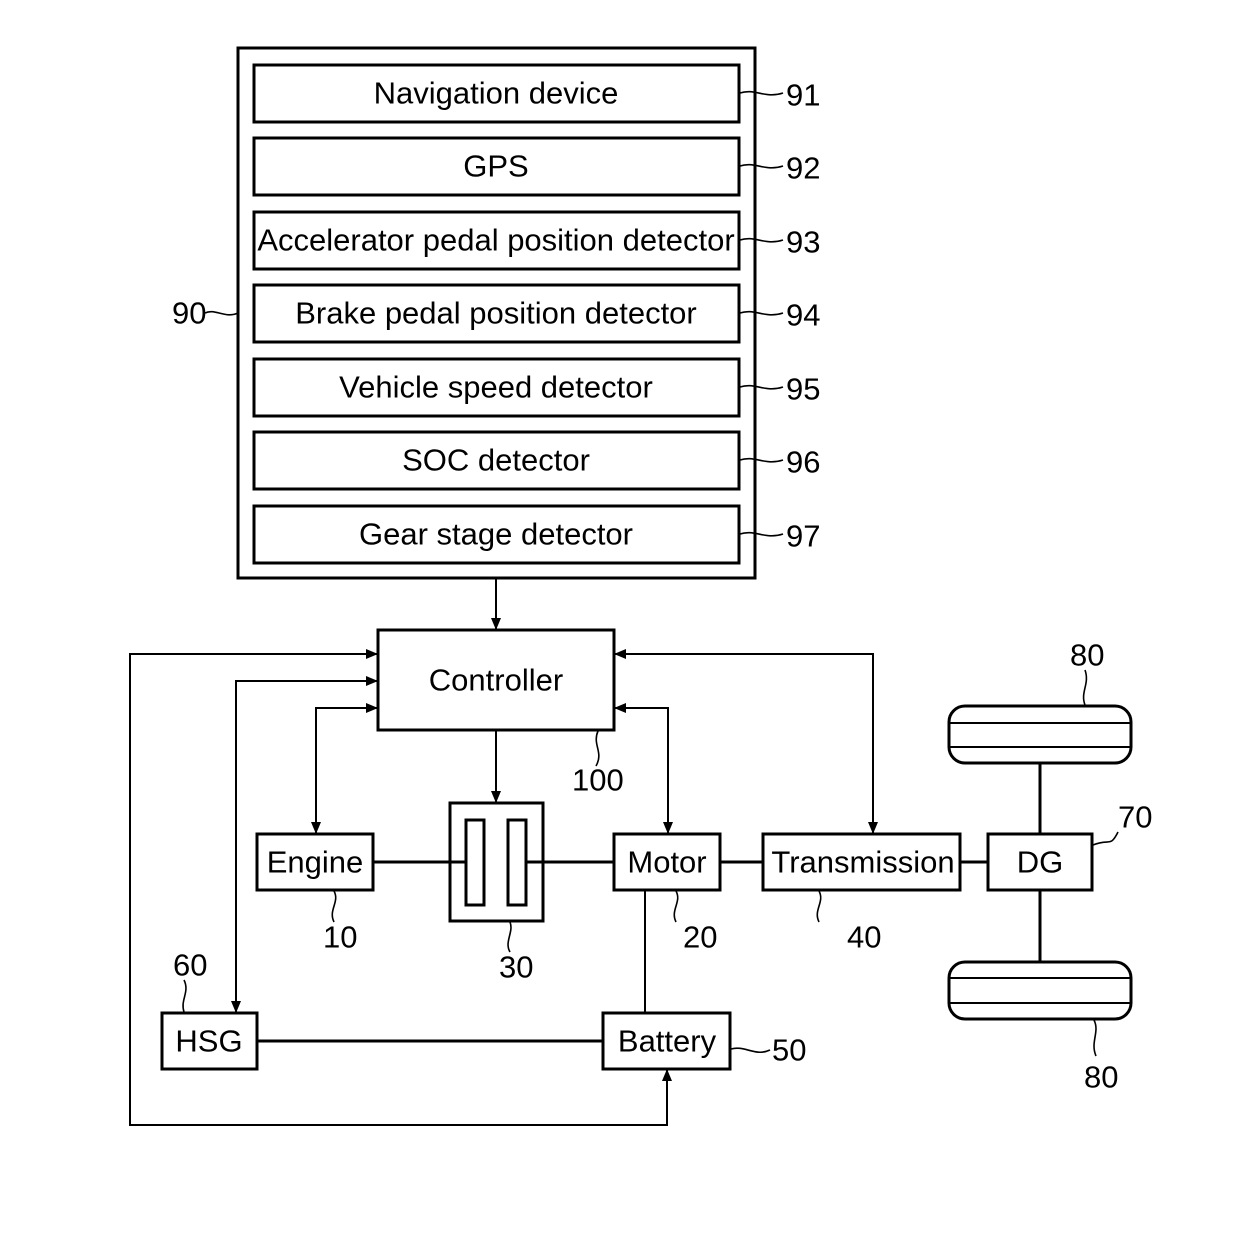 The height and width of the screenshot is (1241, 1240). What do you see at coordinates (315, 893) in the screenshot?
I see `engine-block: Engine 10` at bounding box center [315, 893].